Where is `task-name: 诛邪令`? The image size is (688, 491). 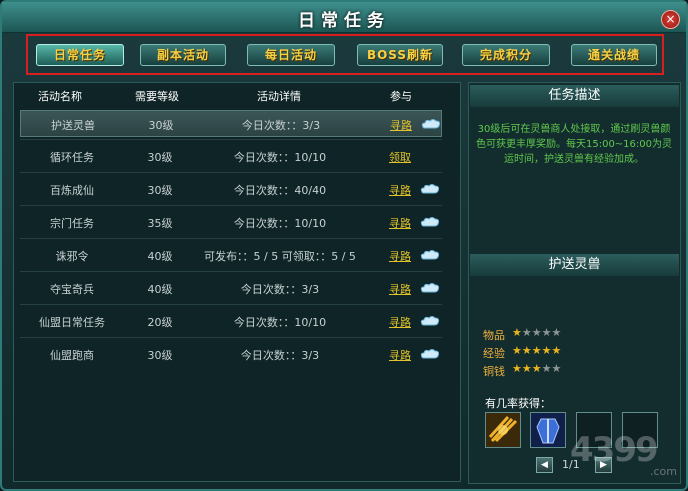
task-name: 诛邪令 is located at coordinates (72, 256).